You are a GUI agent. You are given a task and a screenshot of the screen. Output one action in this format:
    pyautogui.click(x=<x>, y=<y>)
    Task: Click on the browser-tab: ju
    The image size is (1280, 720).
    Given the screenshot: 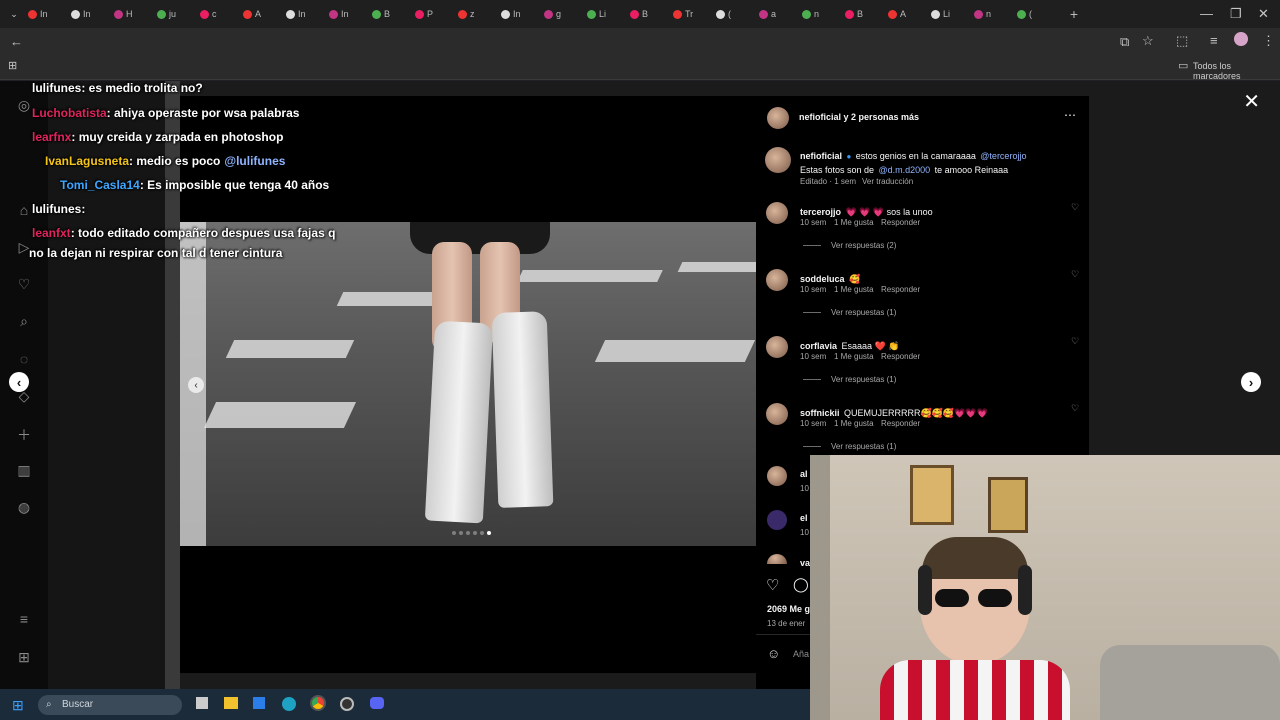 What is the action you would take?
    pyautogui.click(x=176, y=14)
    